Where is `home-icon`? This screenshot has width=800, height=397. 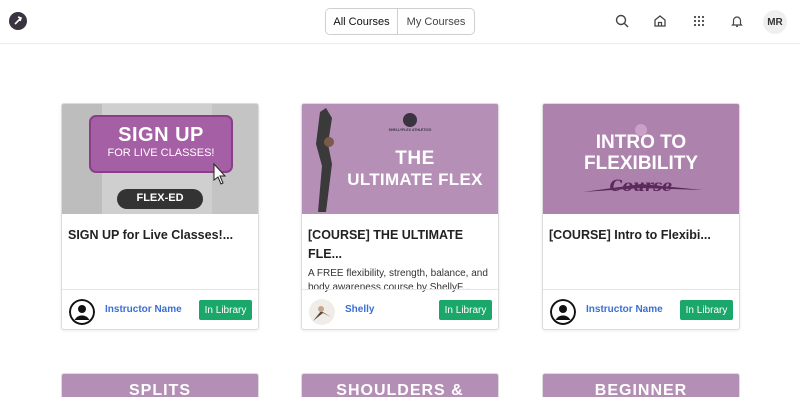
home-icon is located at coordinates (660, 21).